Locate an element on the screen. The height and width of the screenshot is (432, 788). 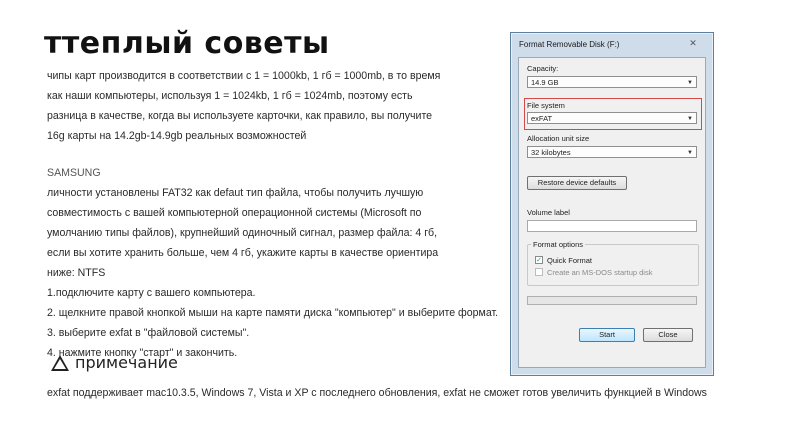
capacity-value: 14.9 GB is located at coordinates (545, 82).